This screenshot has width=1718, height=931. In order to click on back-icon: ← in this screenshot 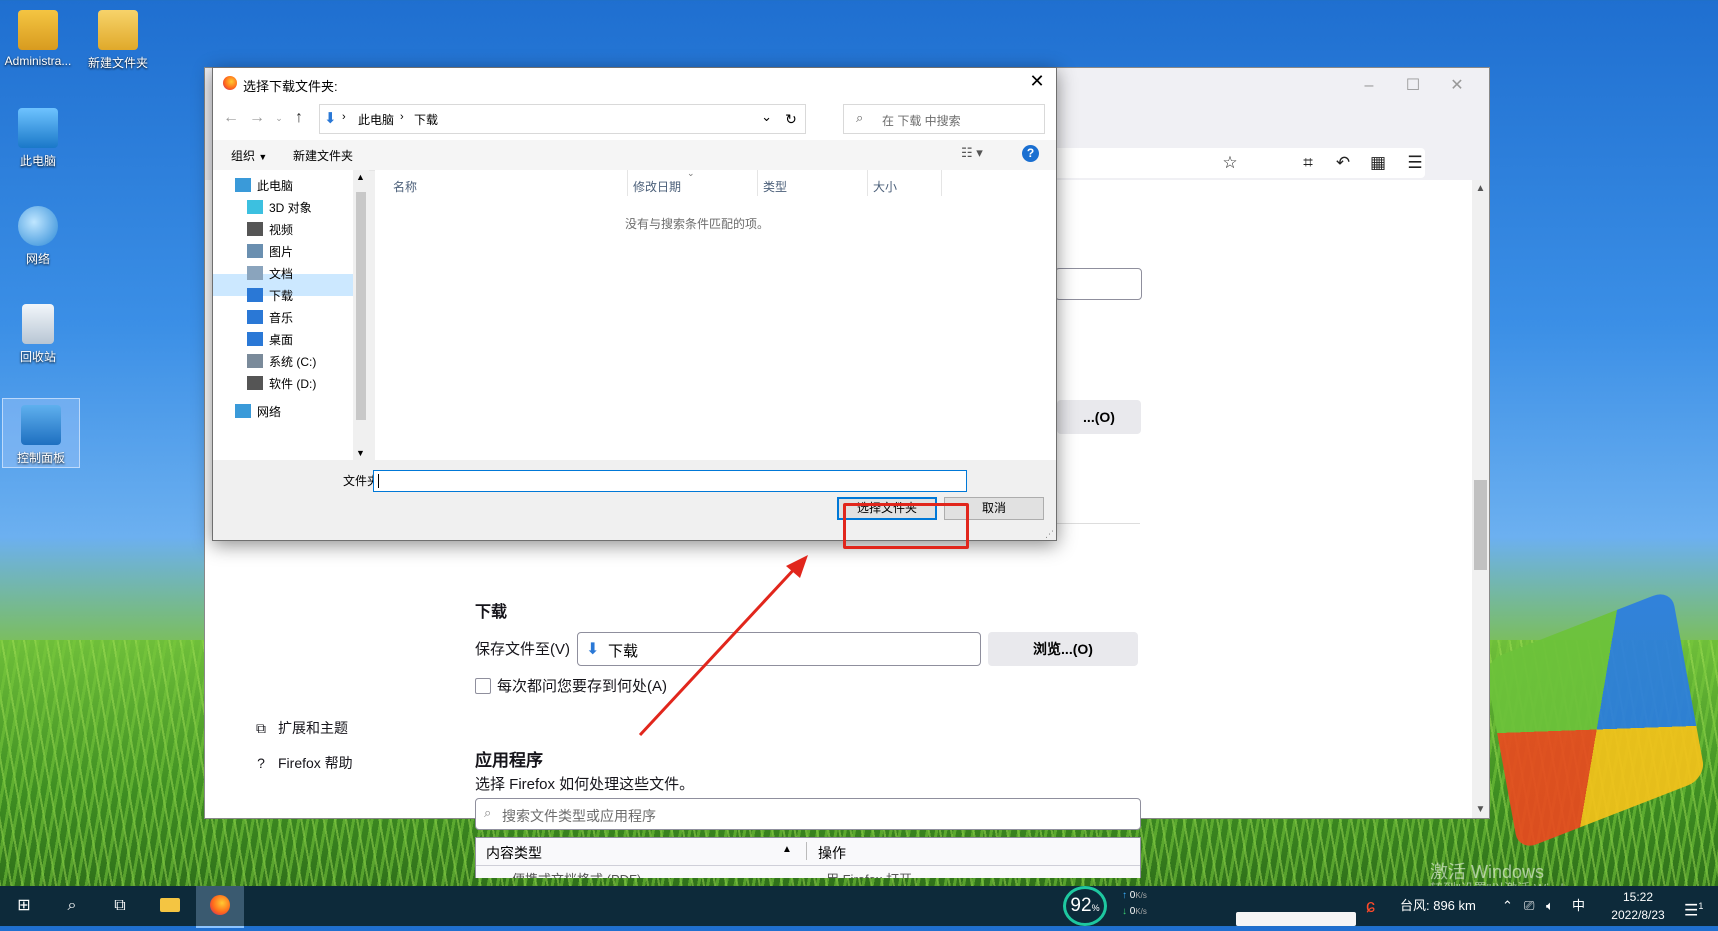, I will do `click(231, 118)`.